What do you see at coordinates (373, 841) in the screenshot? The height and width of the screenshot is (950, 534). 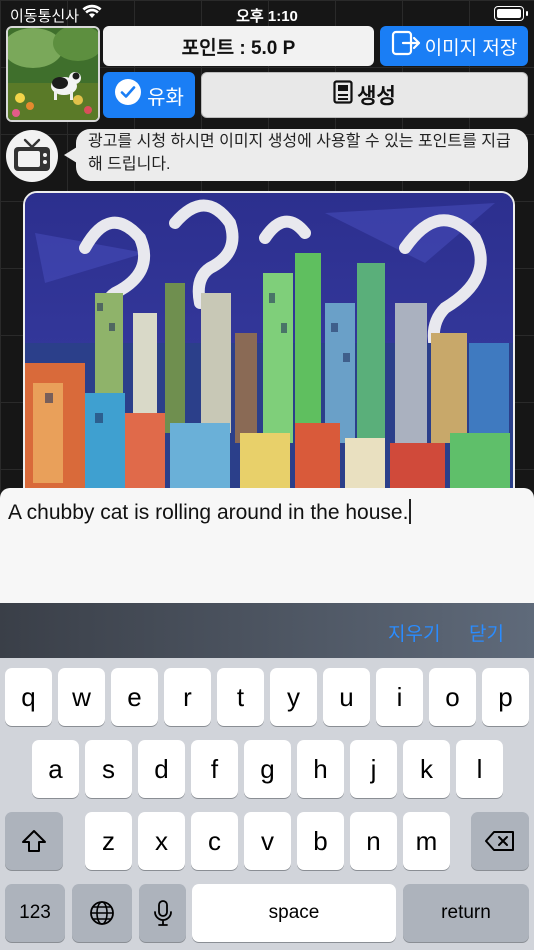 I see `key-n: n` at bounding box center [373, 841].